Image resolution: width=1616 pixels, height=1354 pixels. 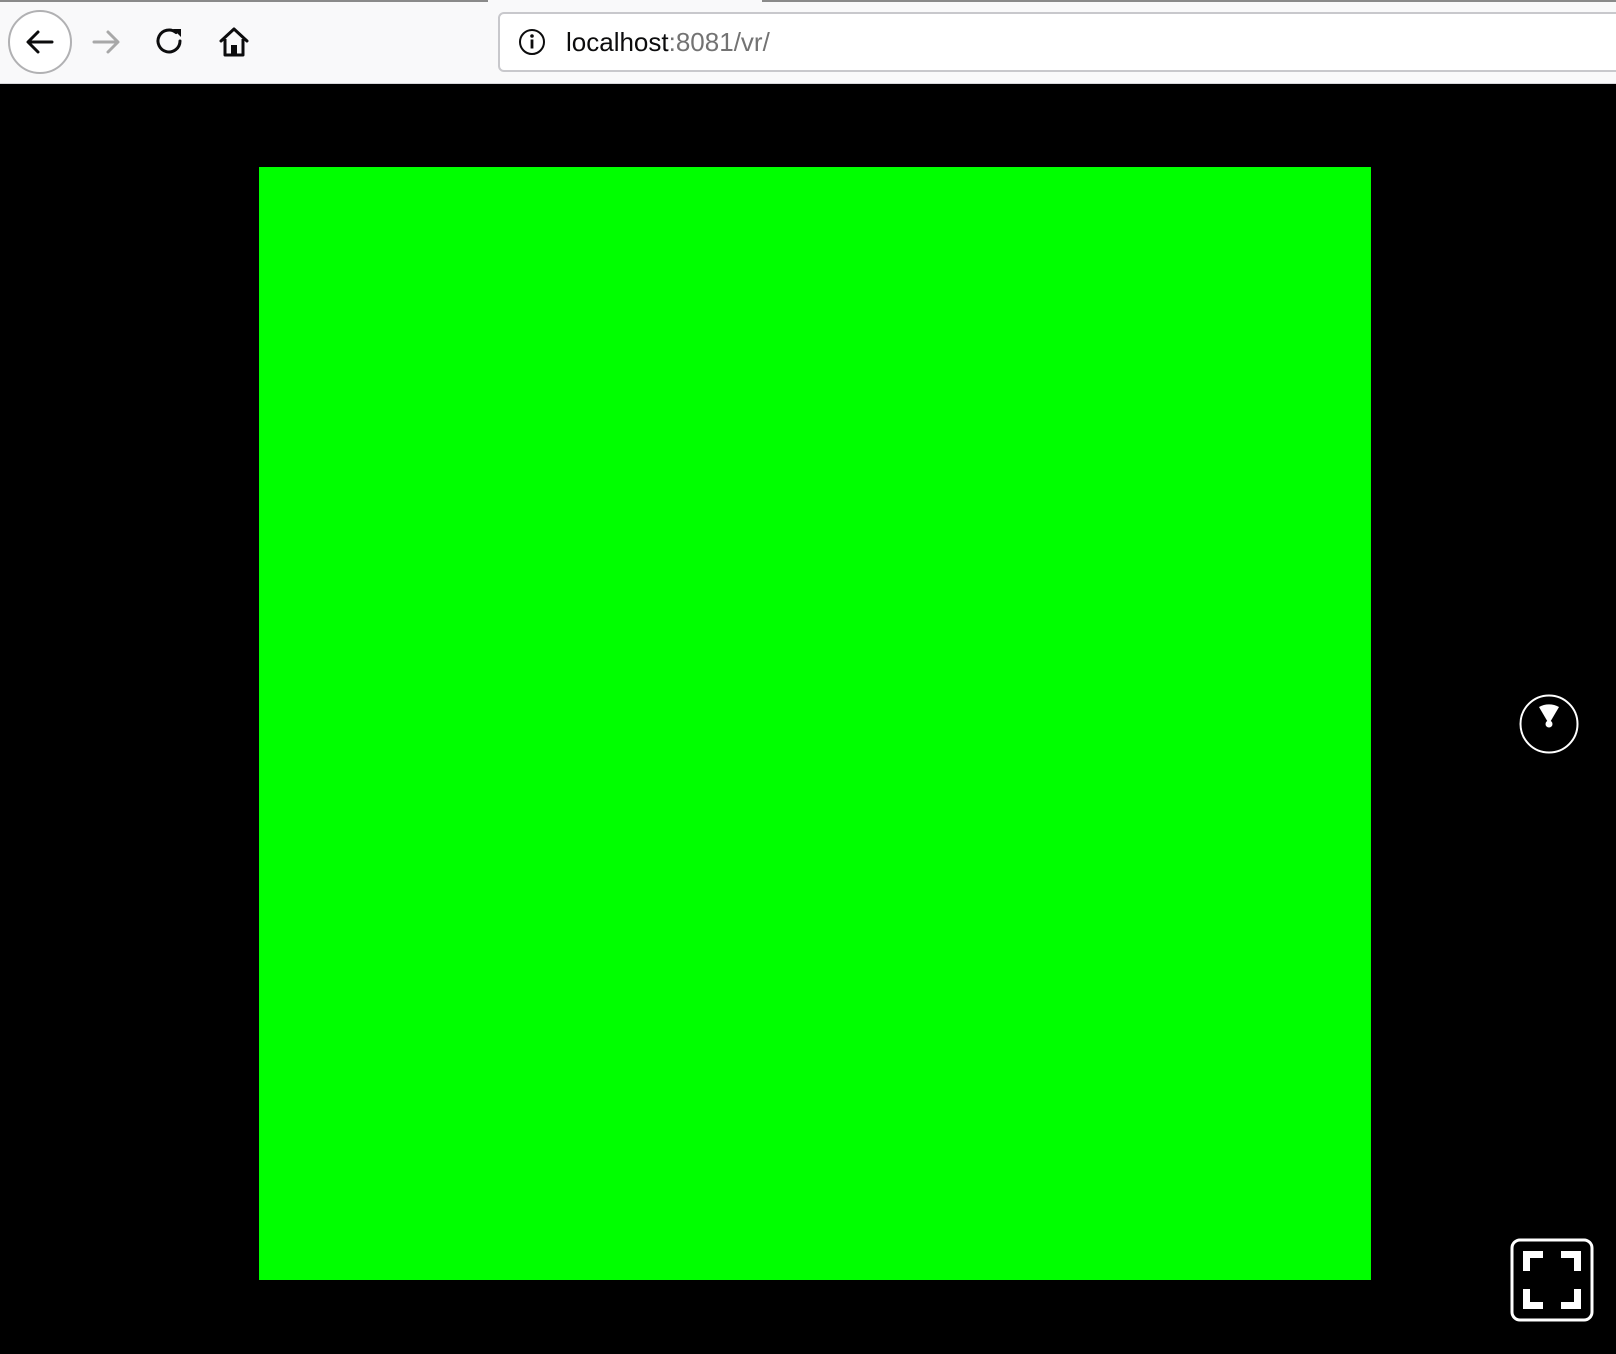 What do you see at coordinates (617, 41) in the screenshot?
I see `url-host: localhost` at bounding box center [617, 41].